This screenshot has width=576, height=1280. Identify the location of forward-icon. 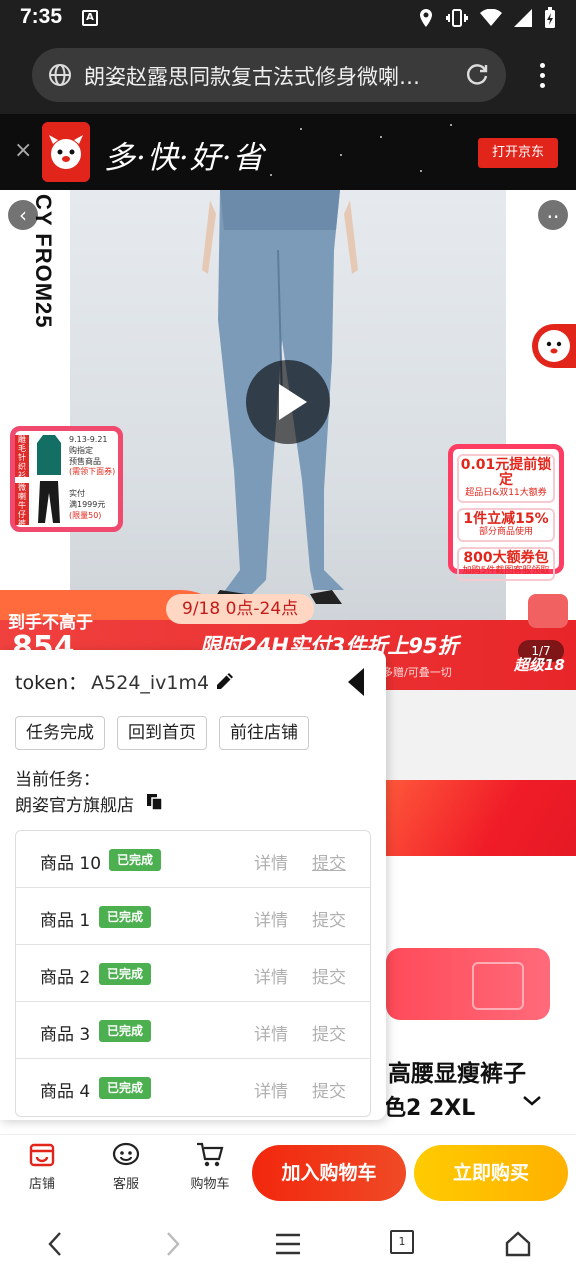
(173, 1244).